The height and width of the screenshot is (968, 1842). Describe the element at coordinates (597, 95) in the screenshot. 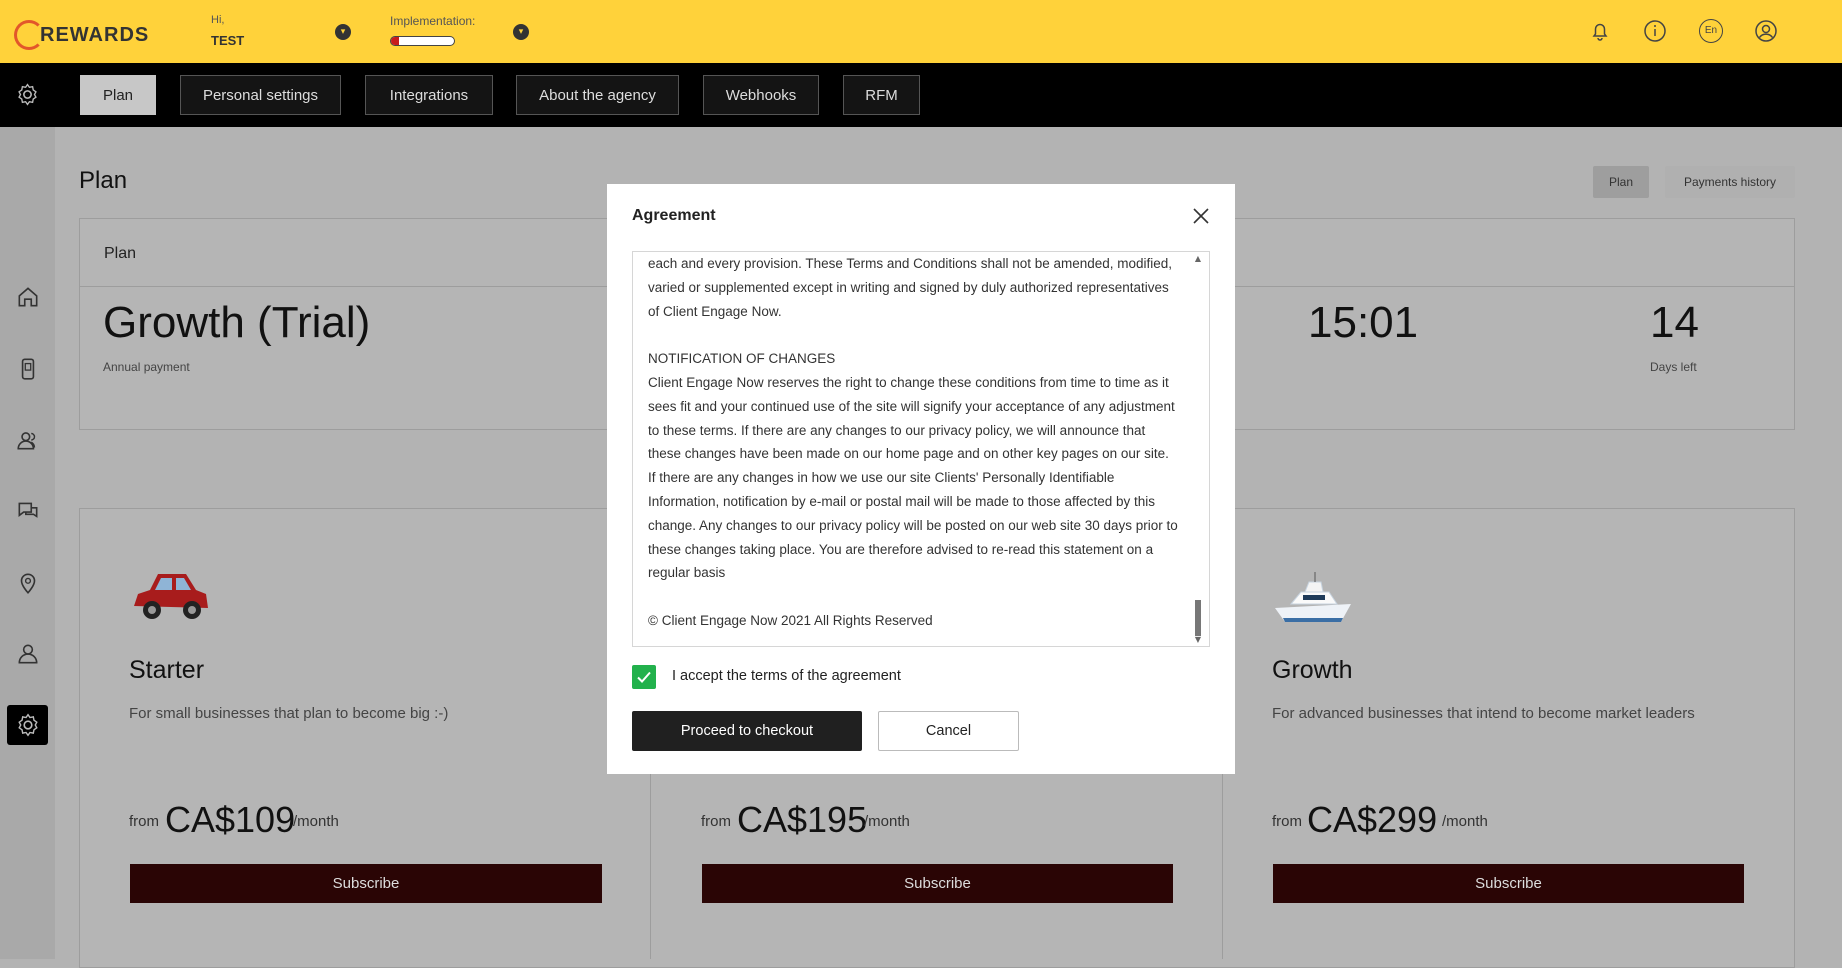

I see `tab-about-the-agency: About the agency` at that location.